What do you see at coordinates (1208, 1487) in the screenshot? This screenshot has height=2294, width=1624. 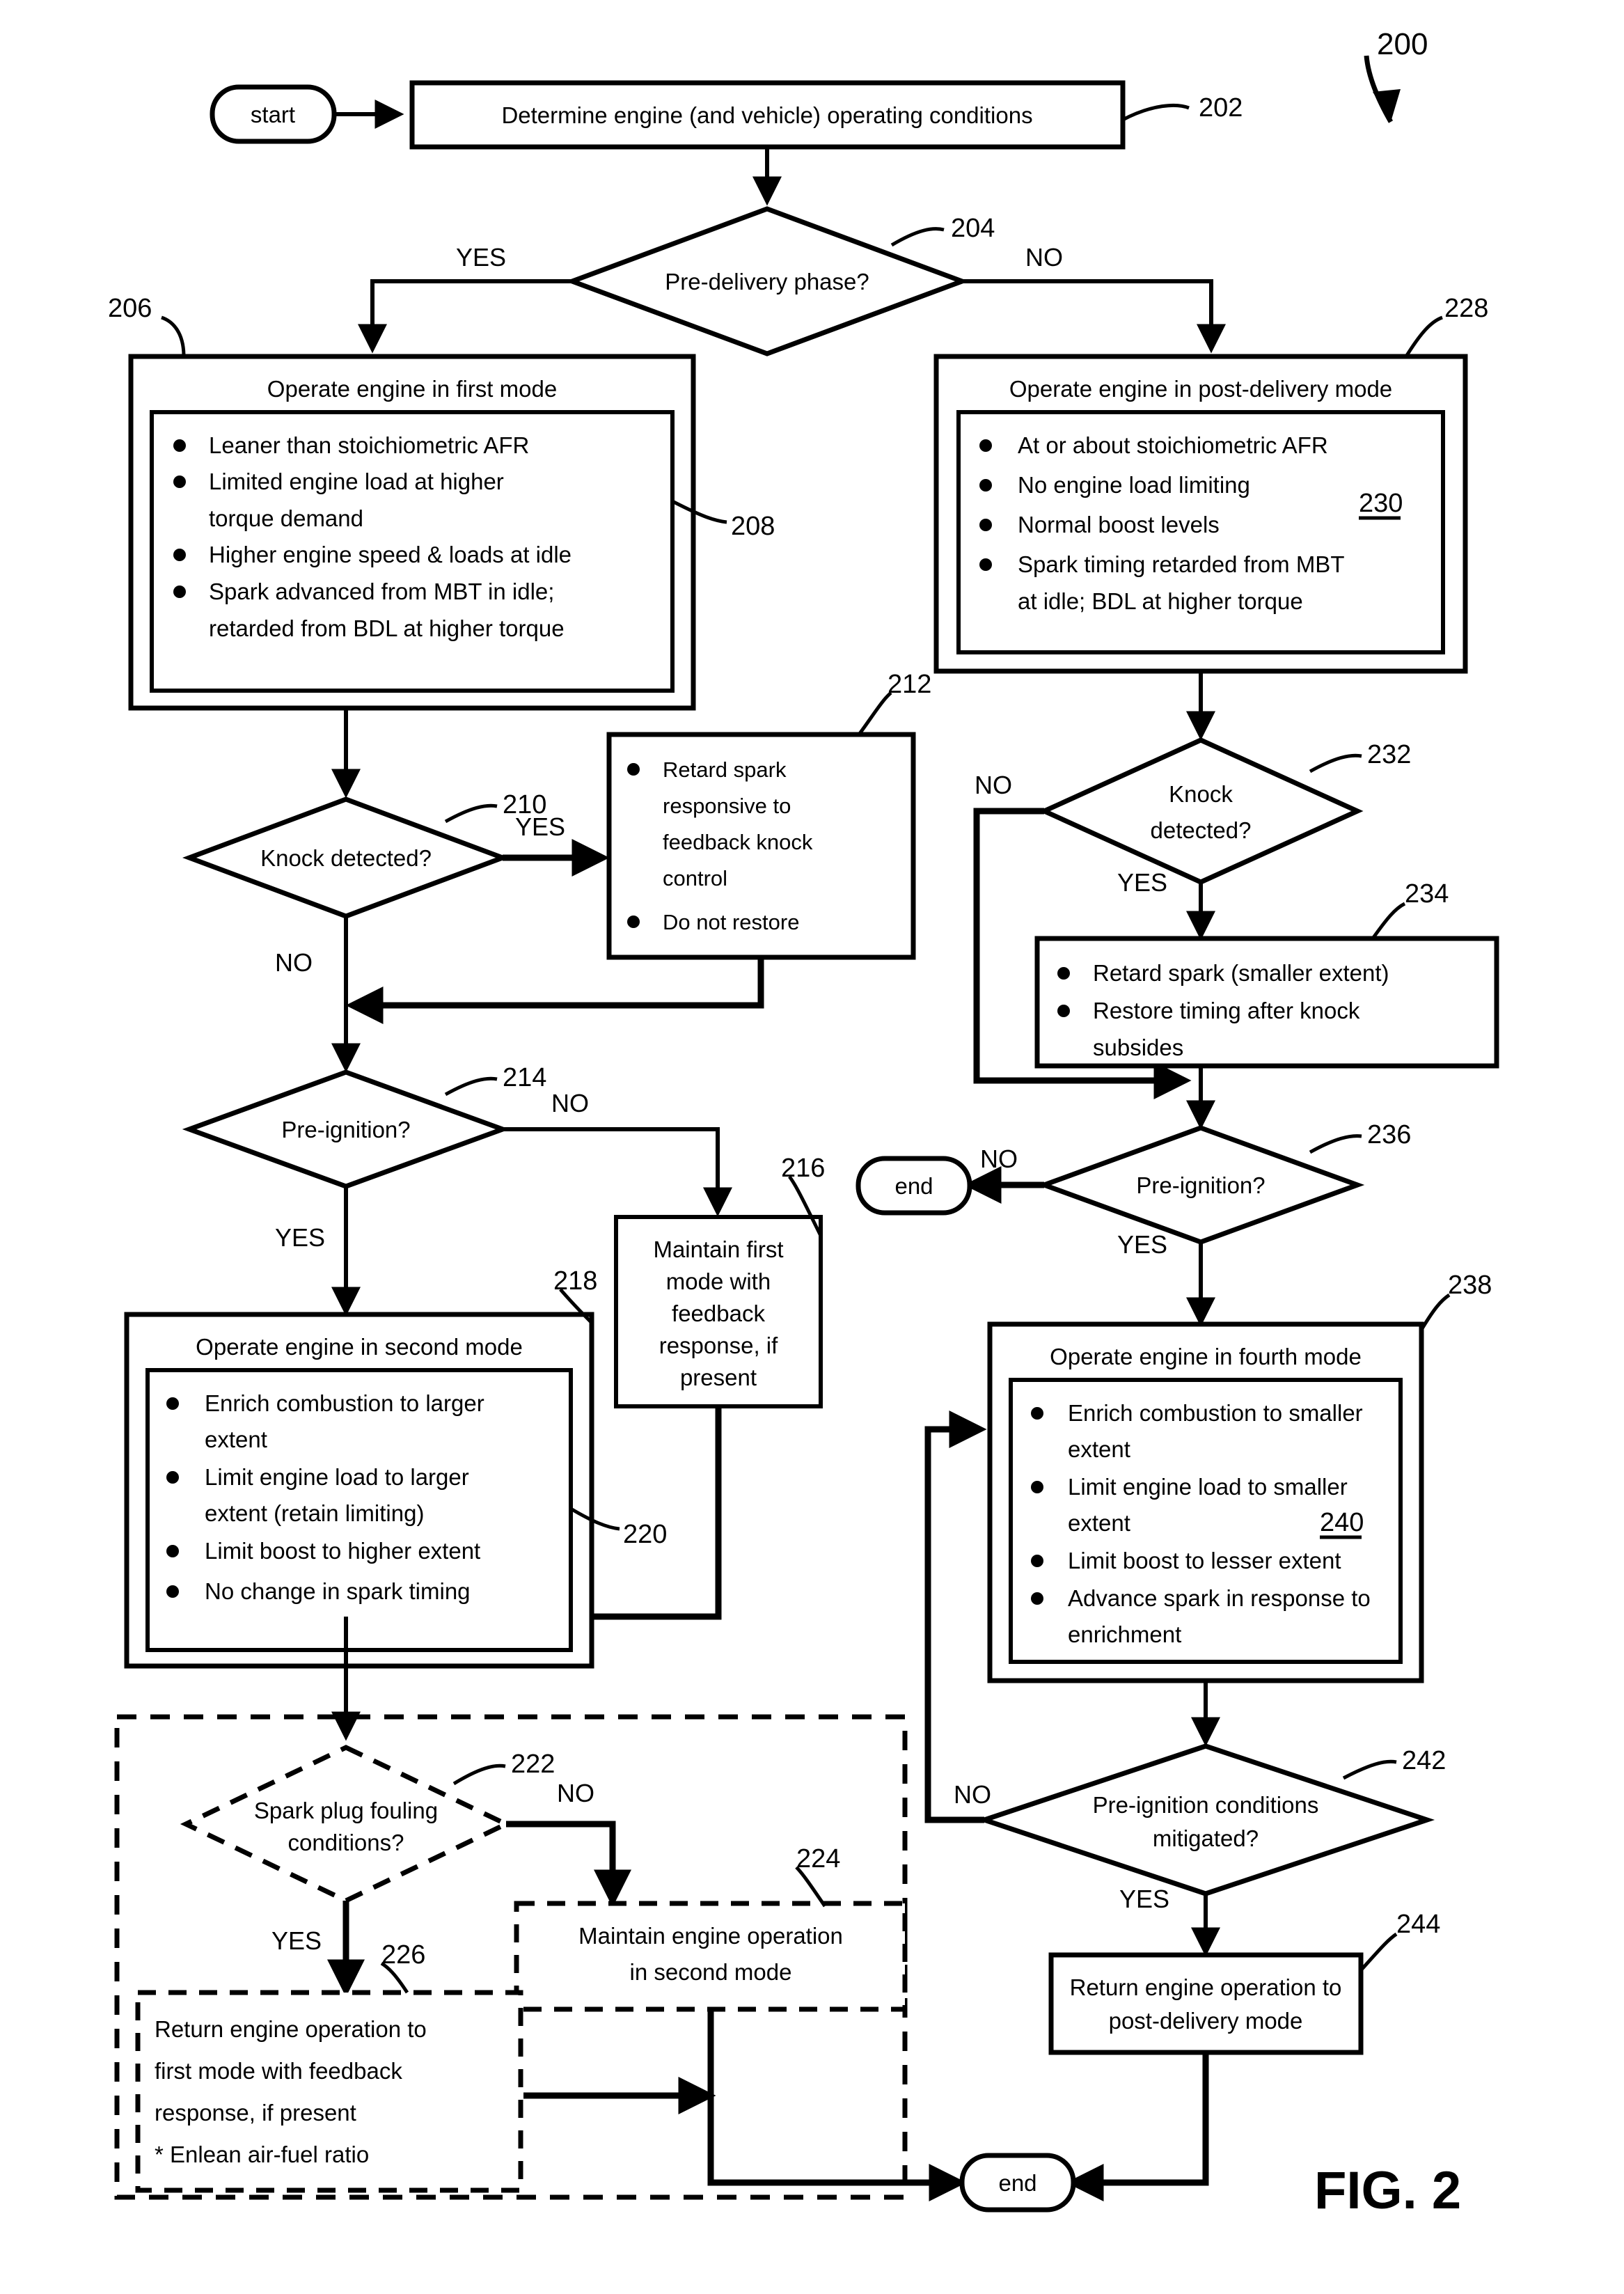 I see `node-238-bullet-2: Limit engine load to smaller` at bounding box center [1208, 1487].